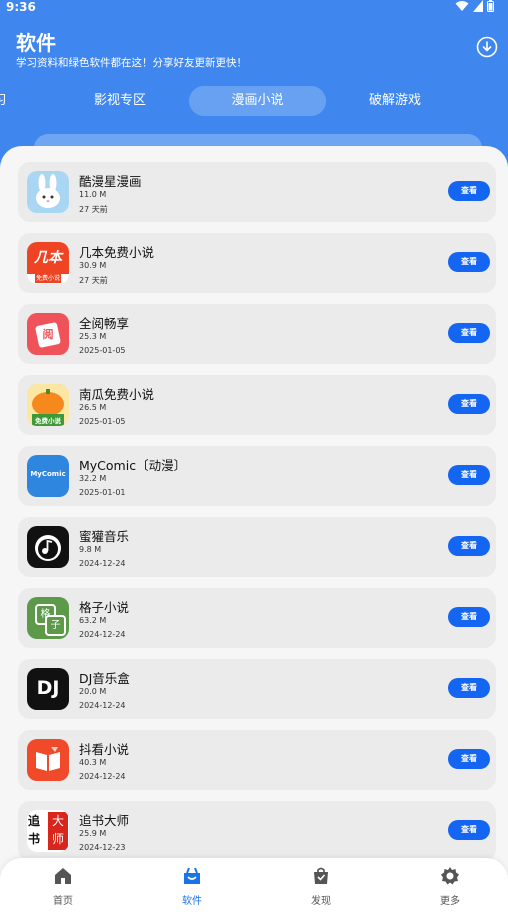  What do you see at coordinates (104, 749) in the screenshot?
I see `app-name: 抖看小说` at bounding box center [104, 749].